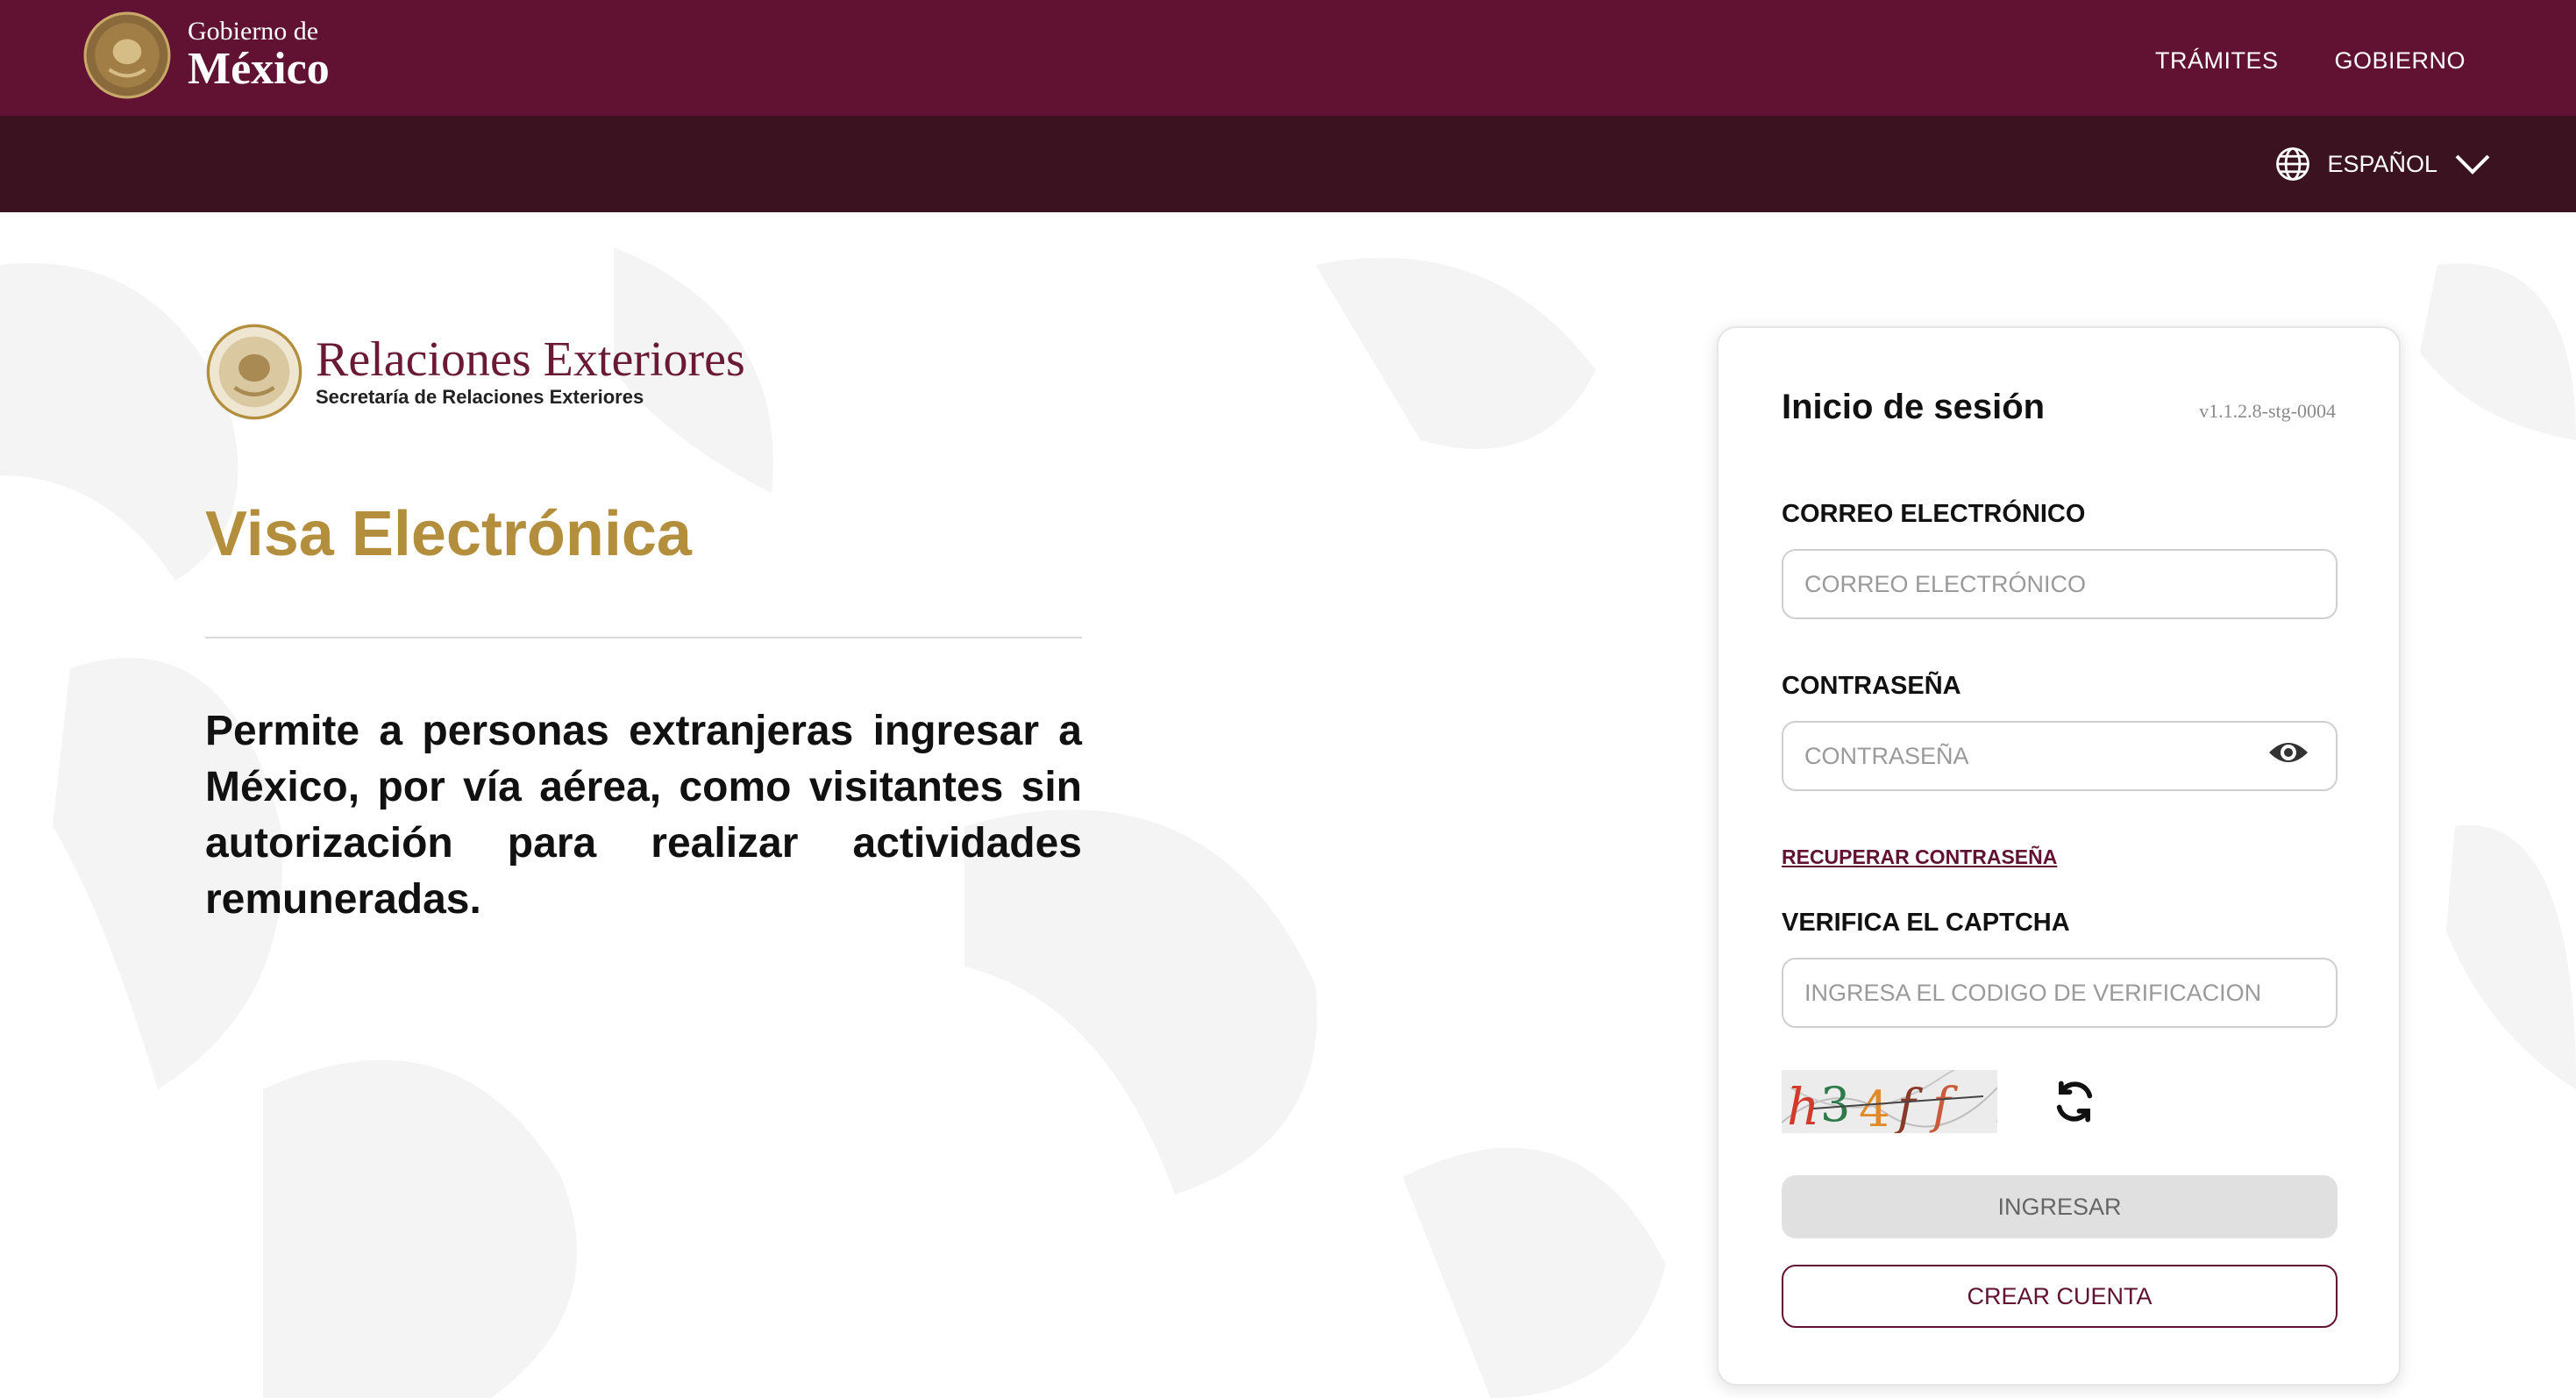 This screenshot has width=2576, height=1398. What do you see at coordinates (2472, 164) in the screenshot?
I see `chevron-down-icon` at bounding box center [2472, 164].